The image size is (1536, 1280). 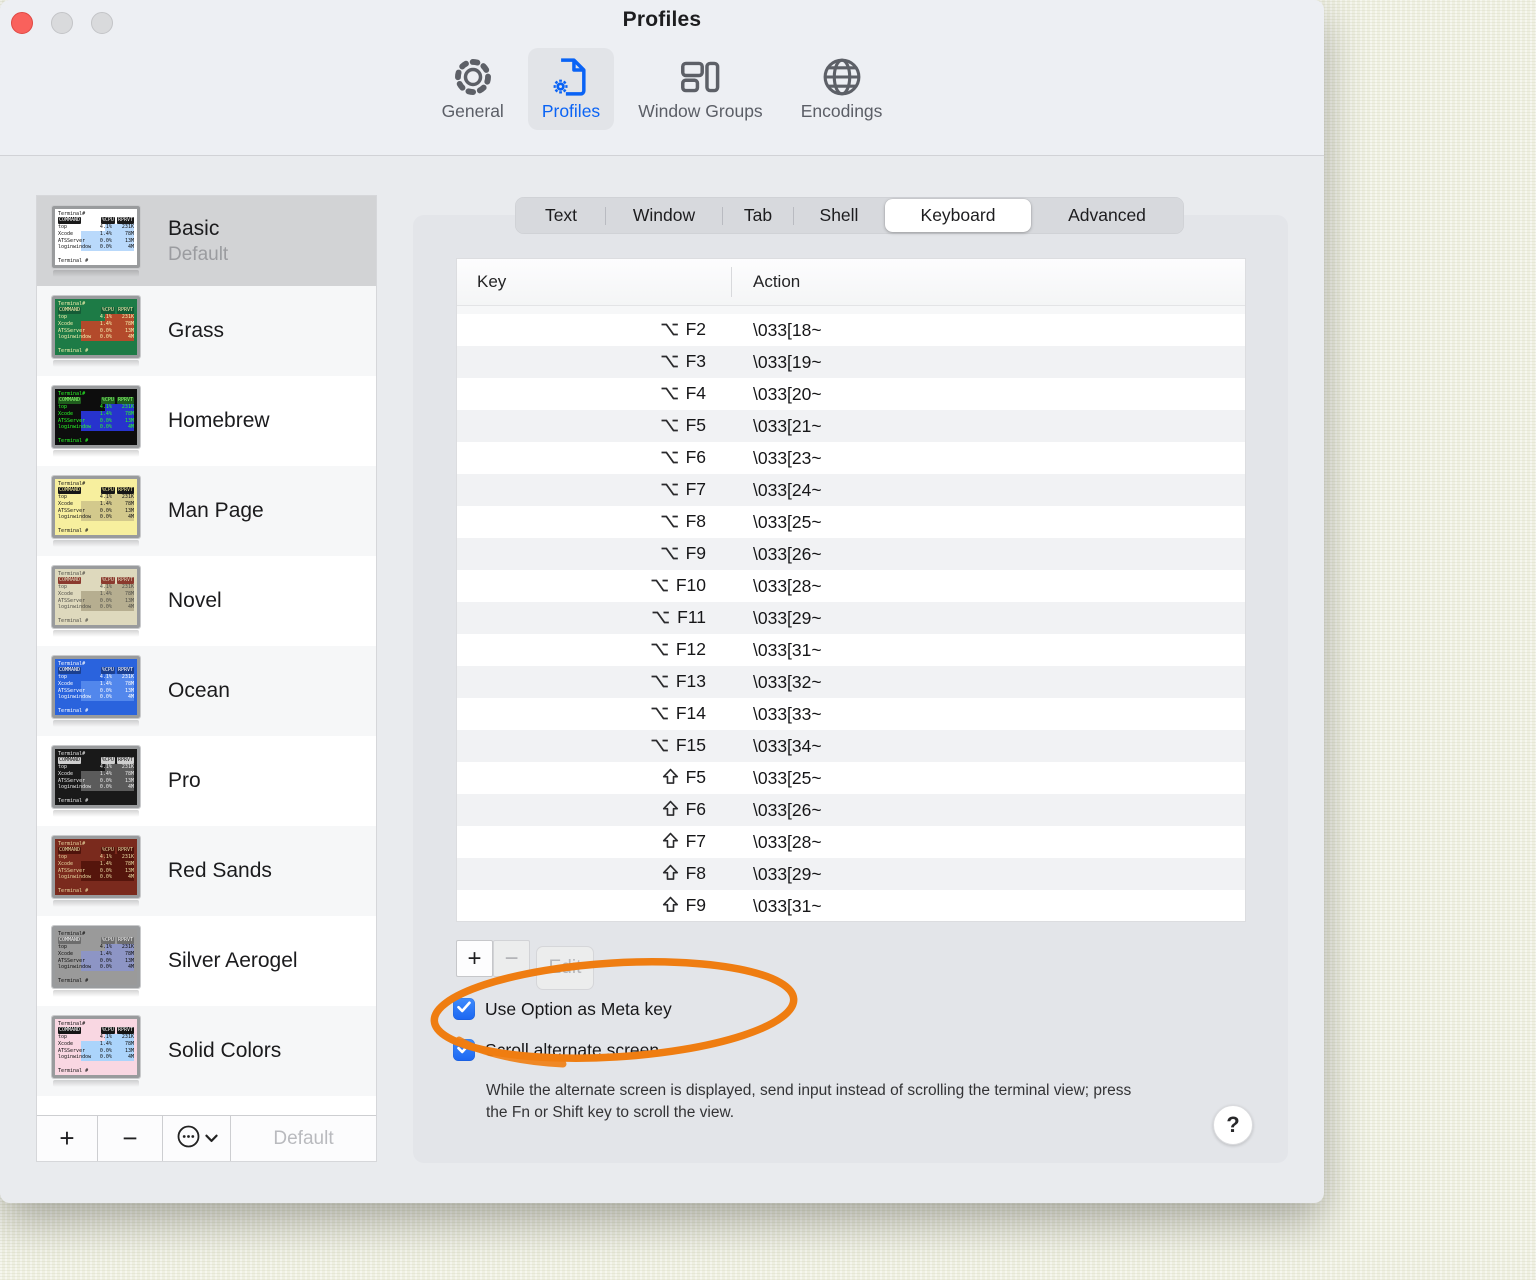 What do you see at coordinates (700, 111) in the screenshot?
I see `toolbar-item-label: Window Groups` at bounding box center [700, 111].